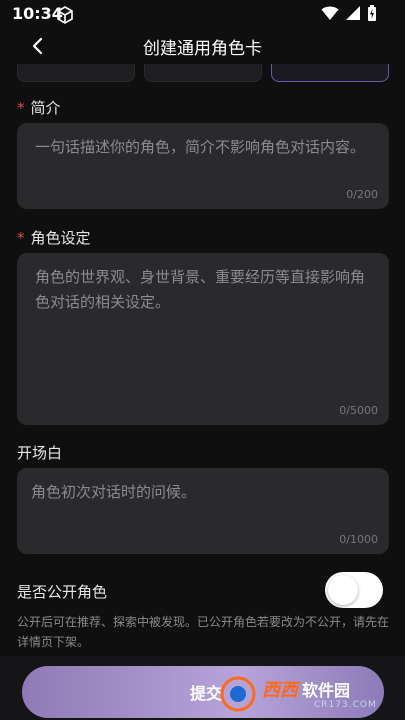  What do you see at coordinates (358, 410) in the screenshot?
I see `setting-counter: 0/5000` at bounding box center [358, 410].